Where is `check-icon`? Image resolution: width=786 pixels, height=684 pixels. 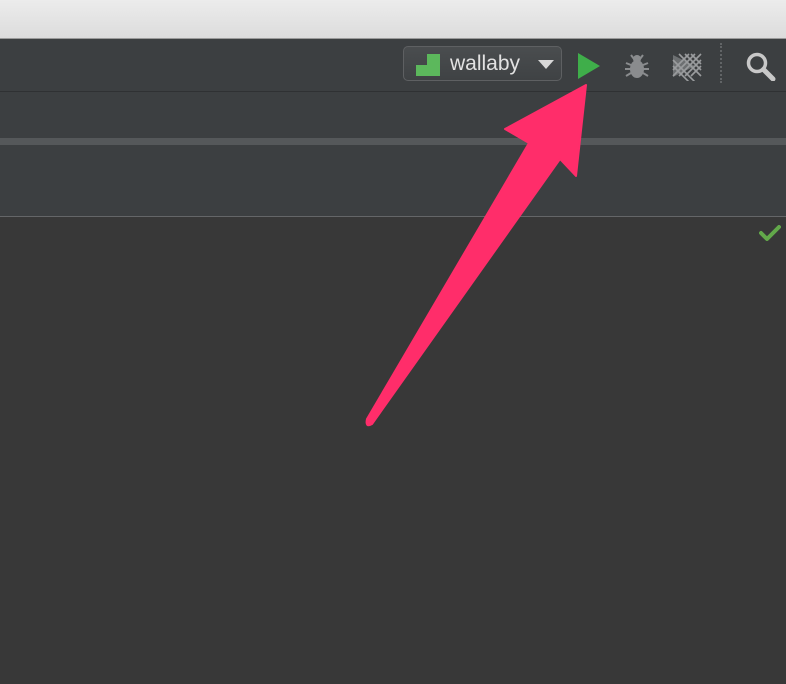 check-icon is located at coordinates (770, 233).